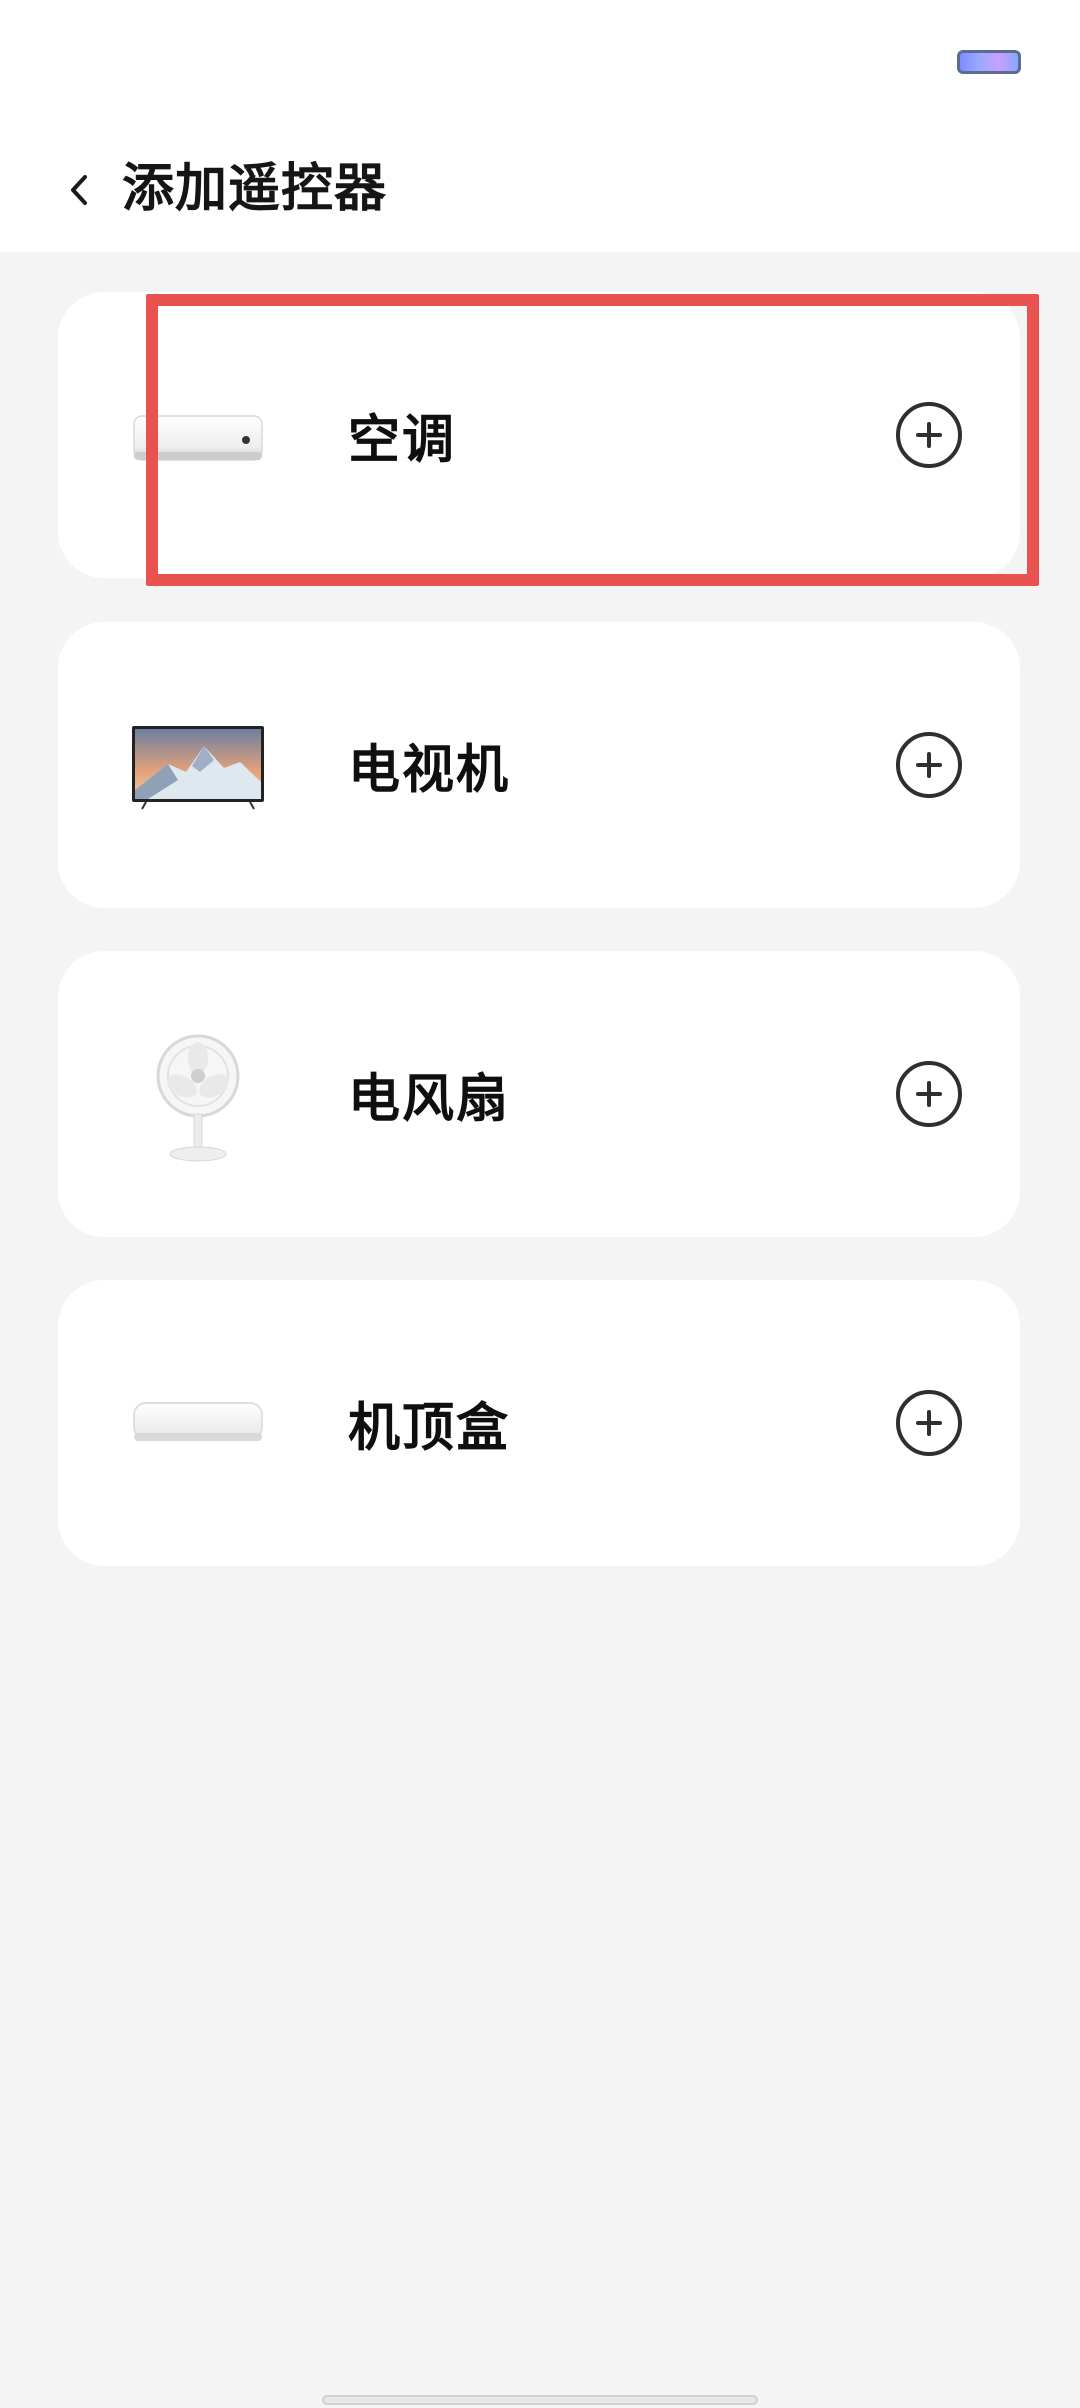 This screenshot has height=2408, width=1080. I want to click on set-top-box-icon, so click(198, 1423).